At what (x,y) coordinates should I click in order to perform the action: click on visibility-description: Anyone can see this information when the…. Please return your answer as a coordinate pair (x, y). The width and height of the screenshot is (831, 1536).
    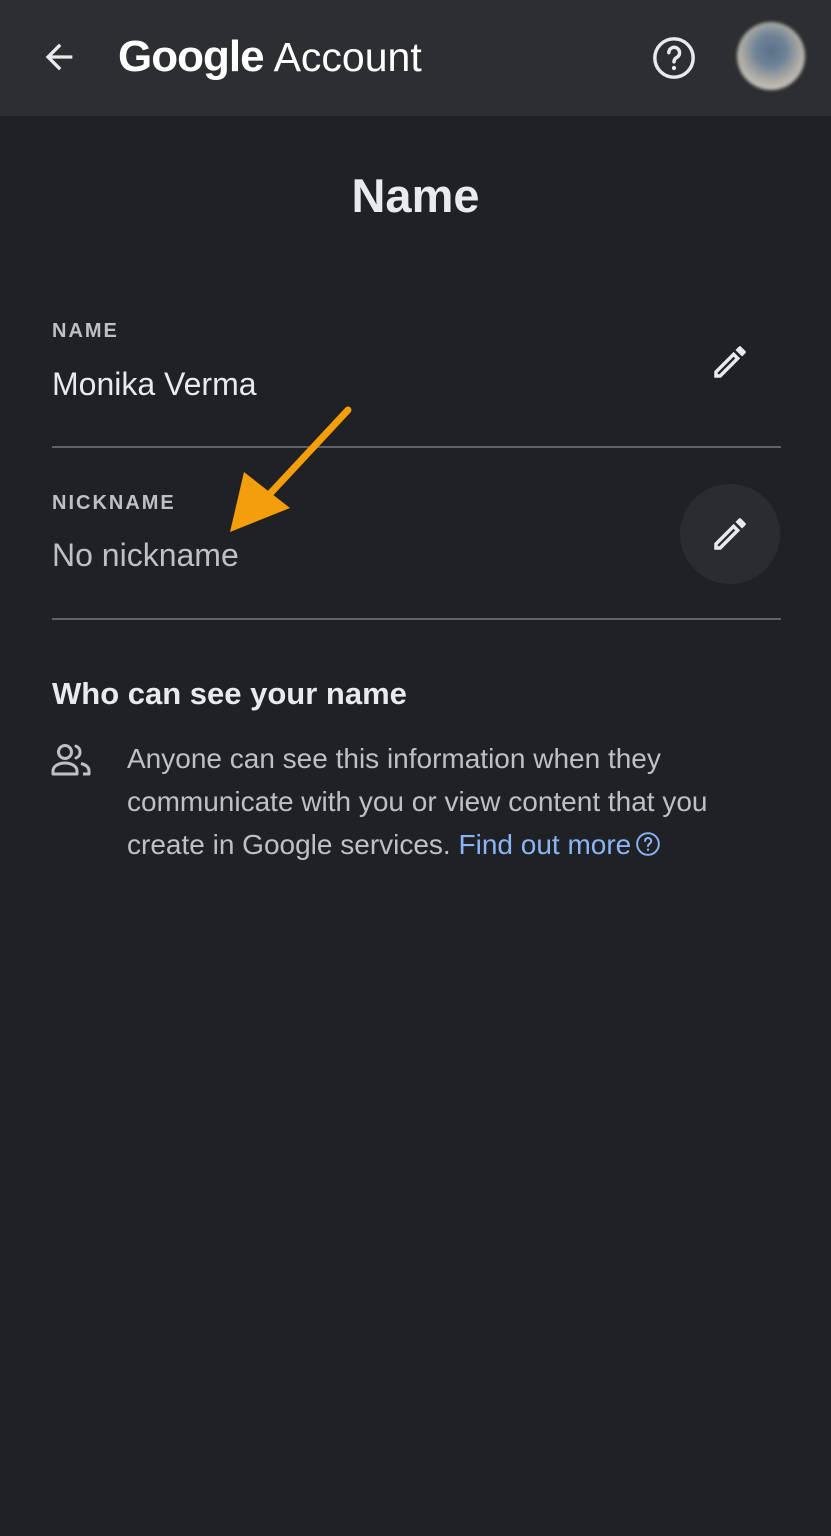
    Looking at the image, I should click on (457, 801).